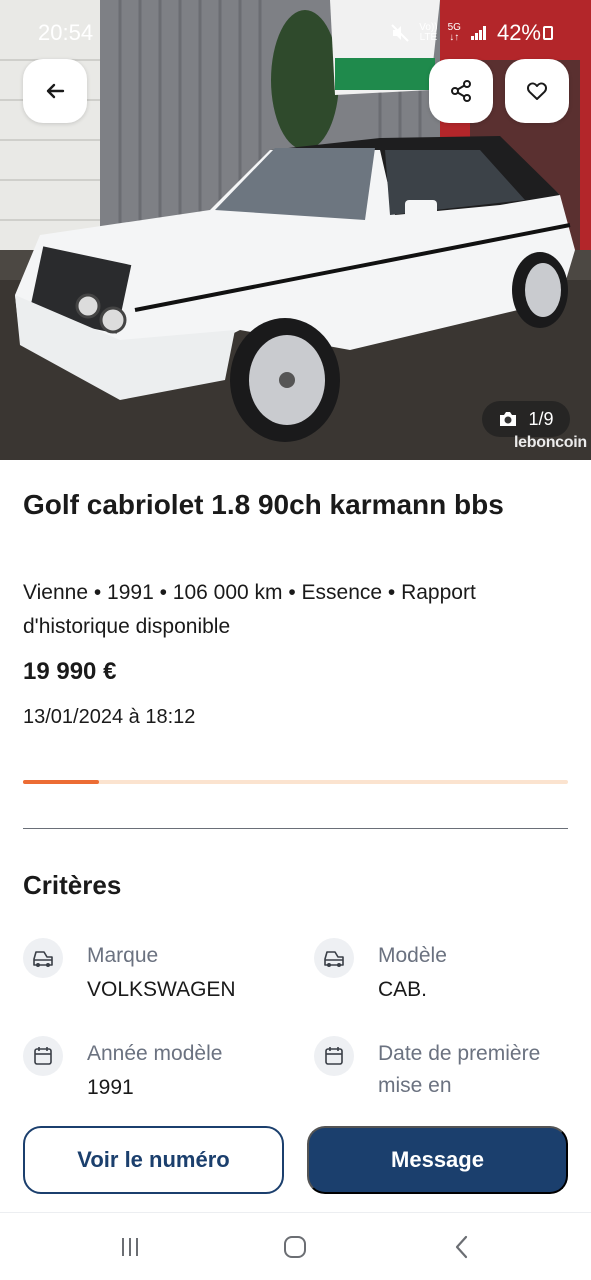 This screenshot has height=1280, width=591. I want to click on signal-icon, so click(478, 33).